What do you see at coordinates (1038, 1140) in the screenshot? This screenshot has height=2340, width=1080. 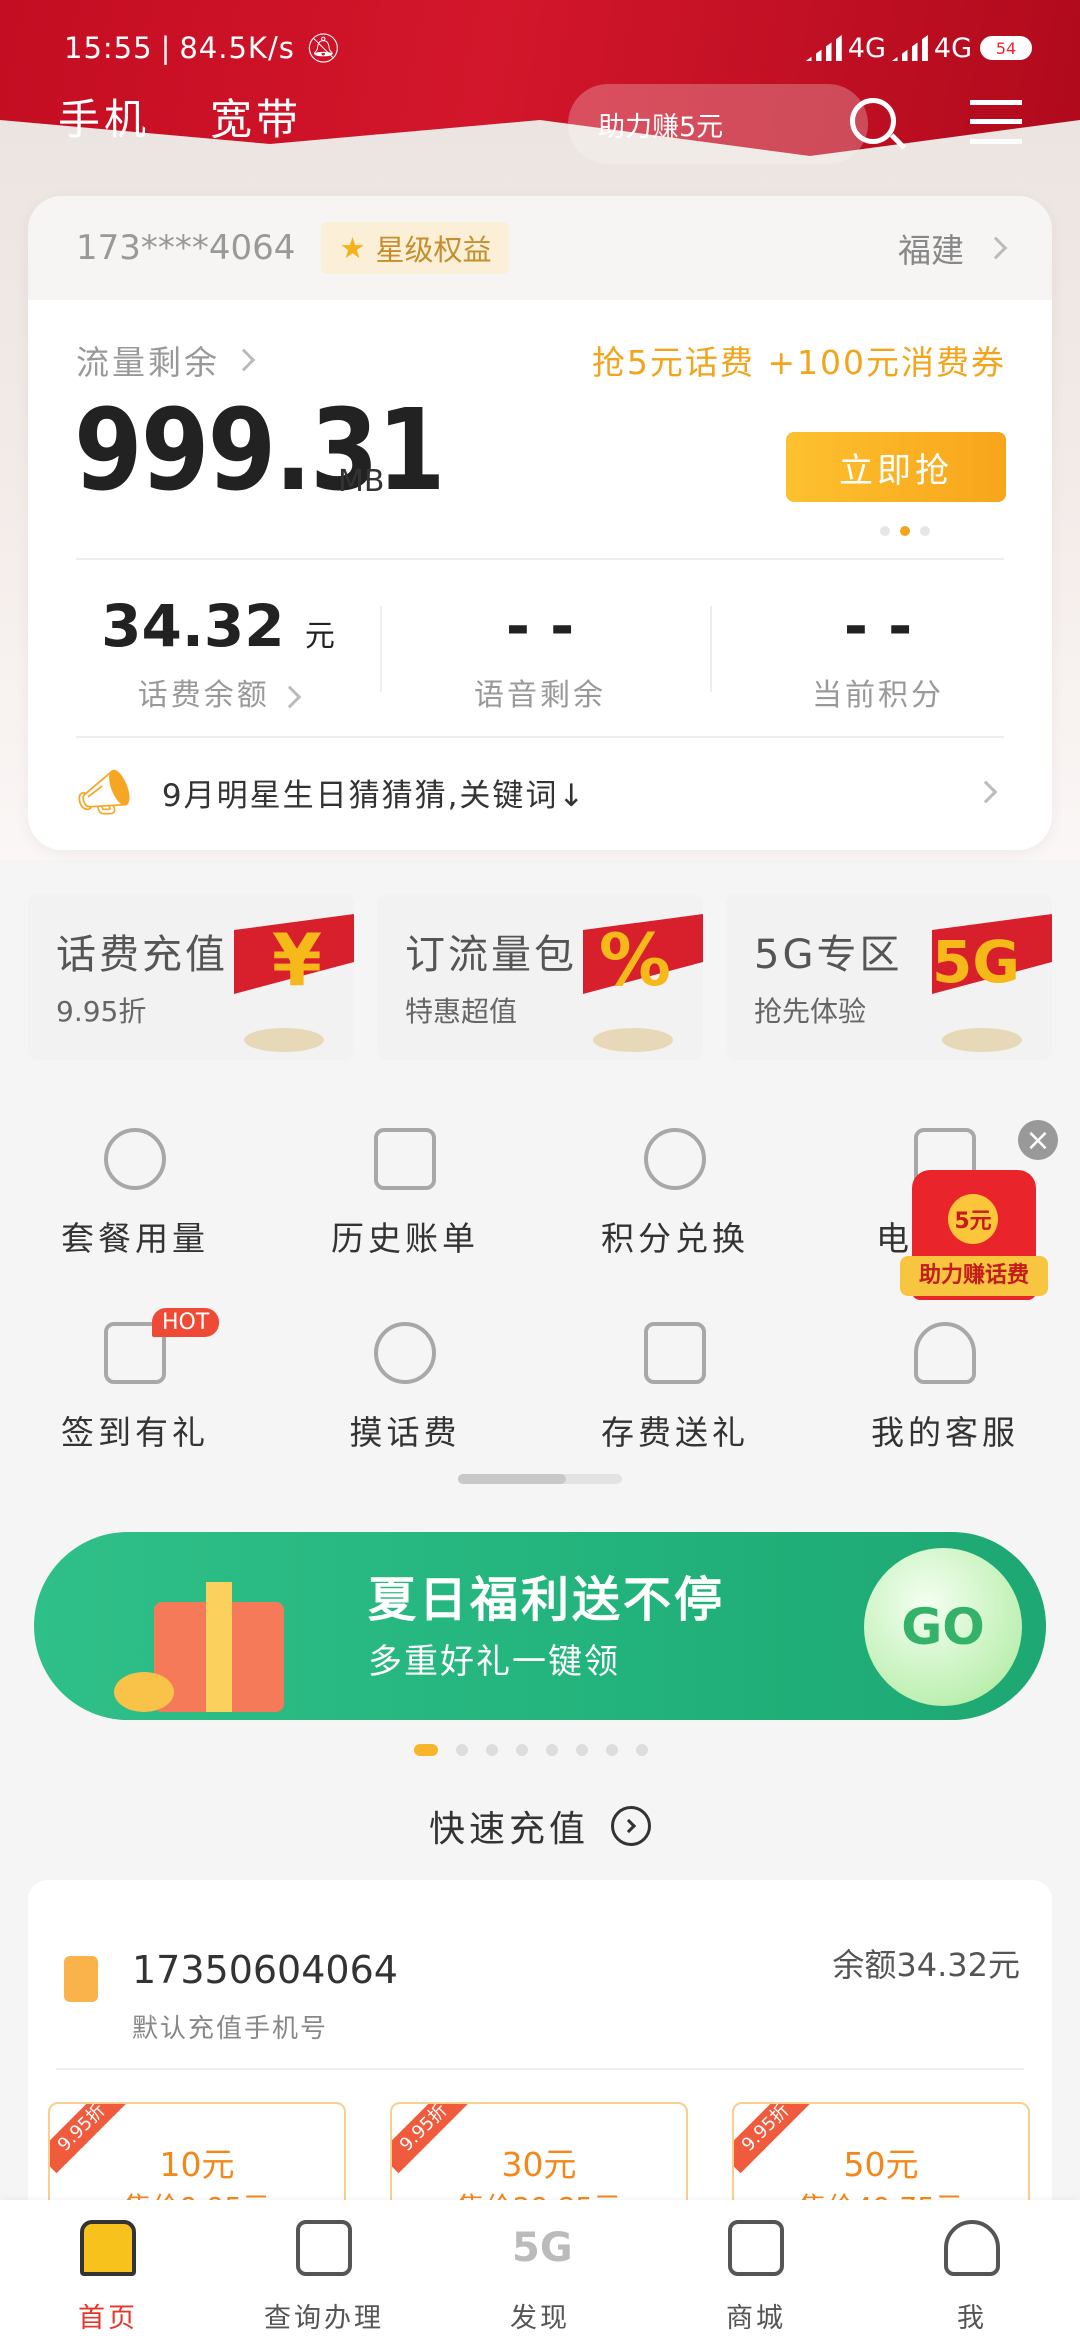 I see `close-icon: ×` at bounding box center [1038, 1140].